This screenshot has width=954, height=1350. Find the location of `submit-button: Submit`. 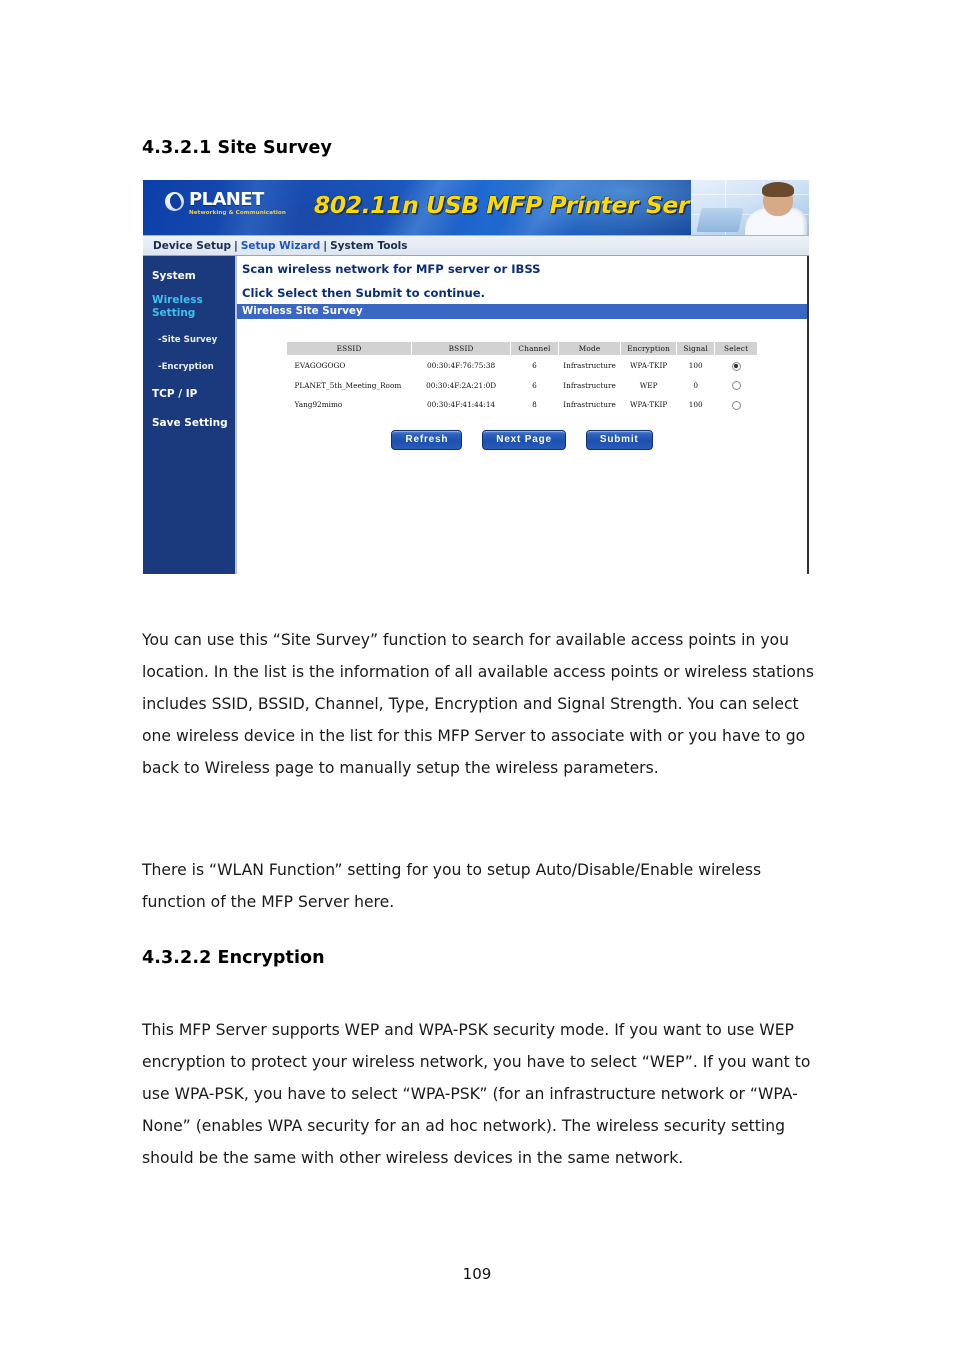

submit-button: Submit is located at coordinates (619, 440).